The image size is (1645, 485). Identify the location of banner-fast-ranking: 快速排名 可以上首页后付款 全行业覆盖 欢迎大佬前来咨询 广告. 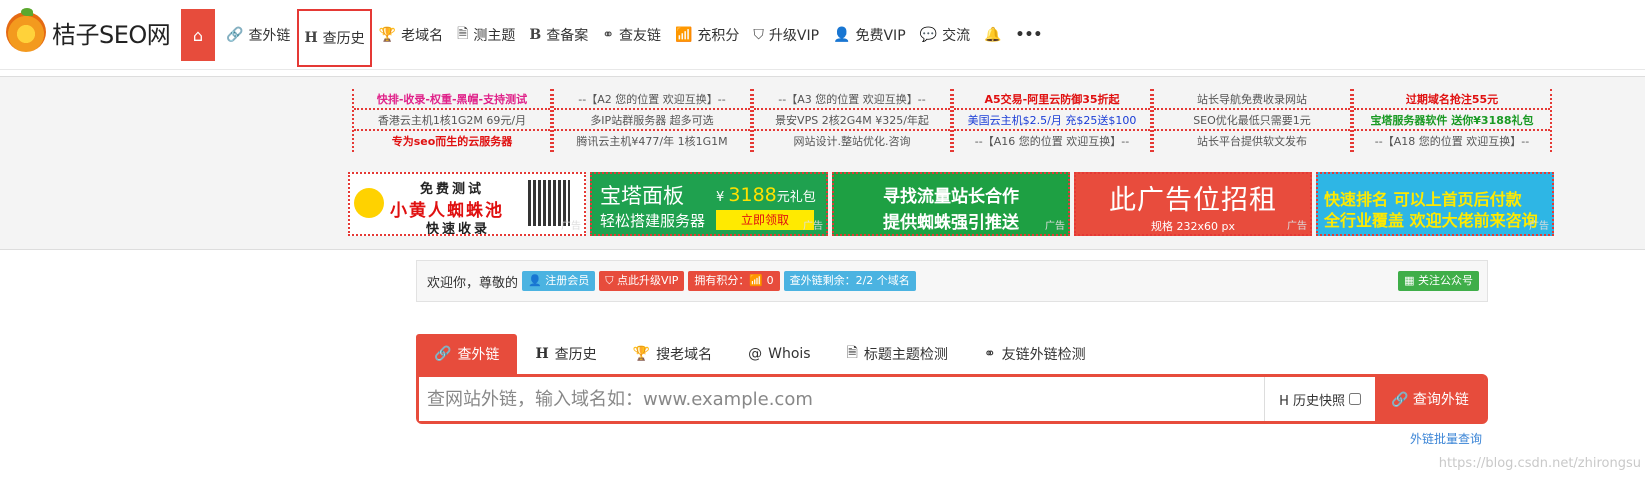
(1435, 204).